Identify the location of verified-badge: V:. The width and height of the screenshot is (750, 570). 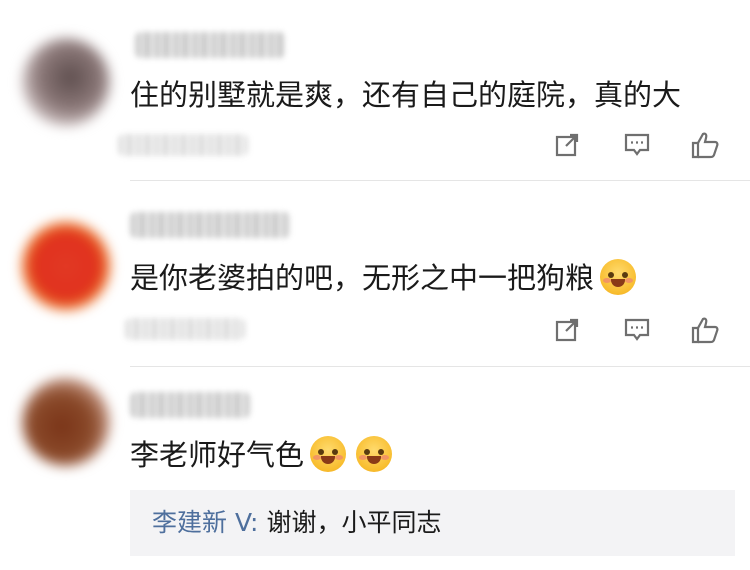
(246, 522).